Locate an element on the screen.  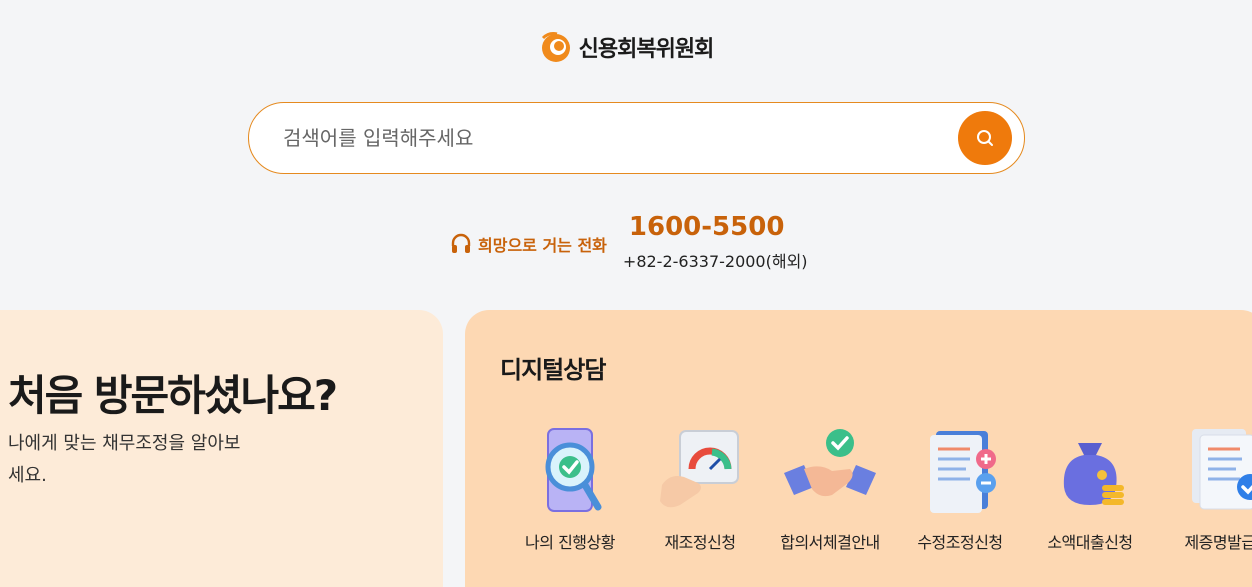
service-small-loan: 소액대출신청 is located at coordinates (1090, 489).